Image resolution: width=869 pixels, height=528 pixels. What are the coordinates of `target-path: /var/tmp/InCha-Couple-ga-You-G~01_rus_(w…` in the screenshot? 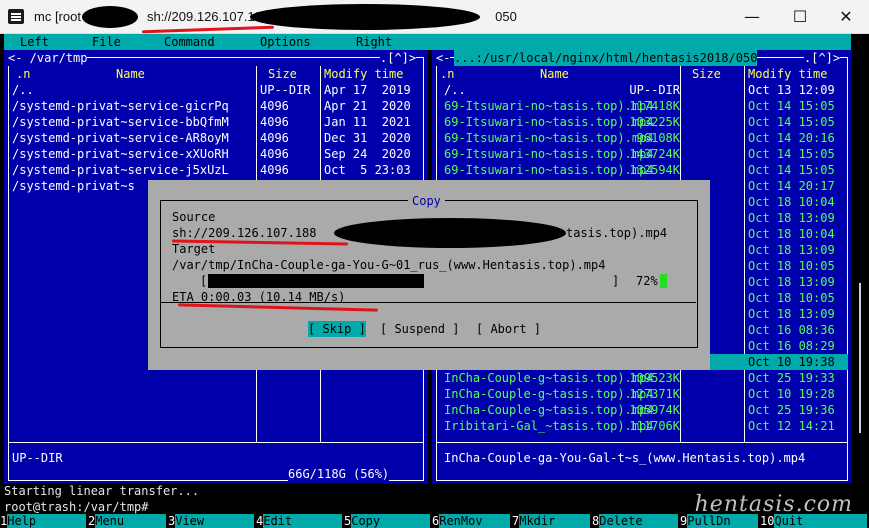 It's located at (389, 265).